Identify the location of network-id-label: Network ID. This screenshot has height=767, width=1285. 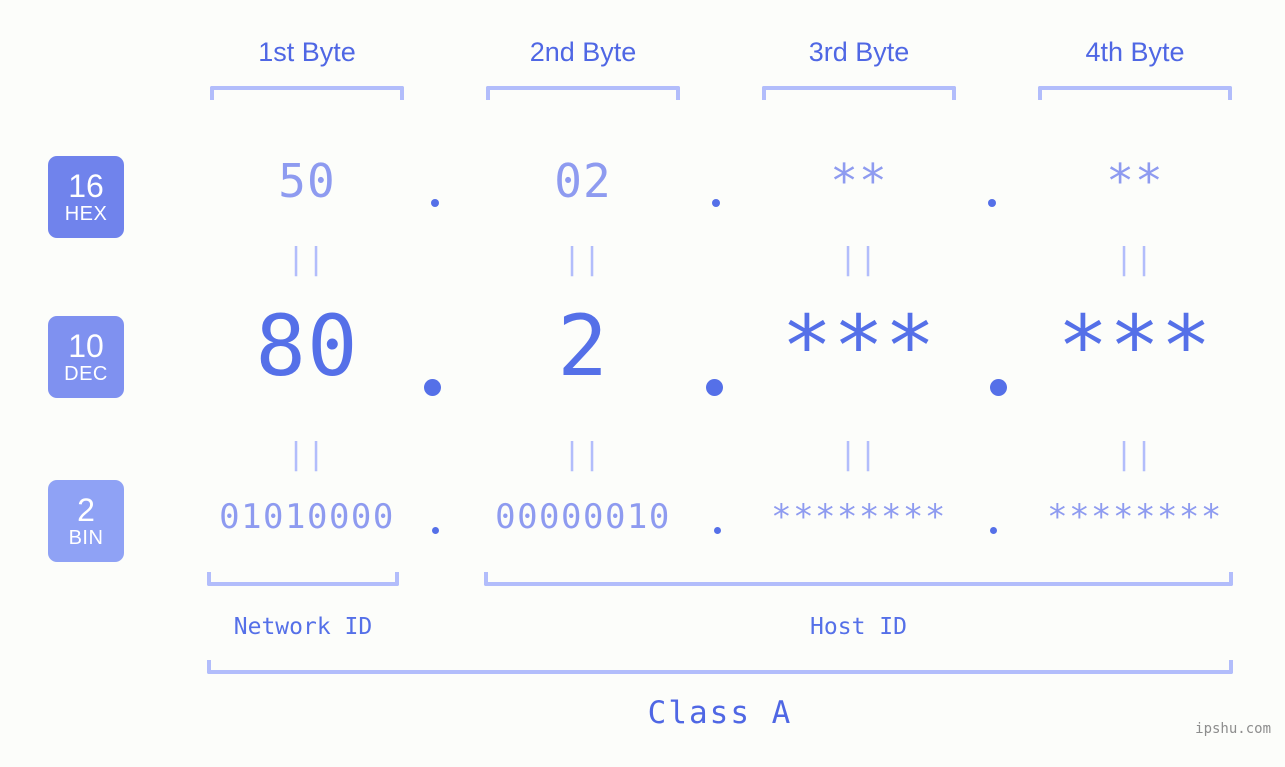
(303, 627).